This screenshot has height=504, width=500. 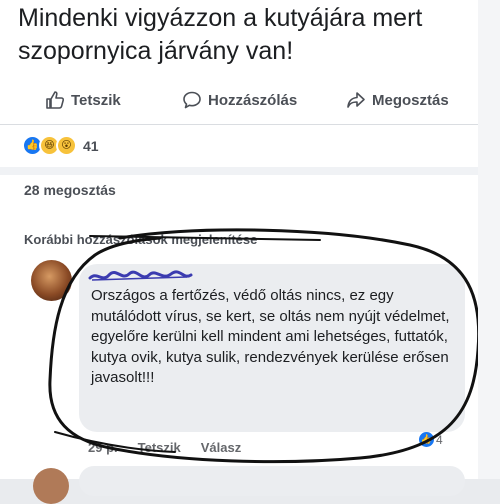 What do you see at coordinates (272, 481) in the screenshot?
I see `comment-bubble` at bounding box center [272, 481].